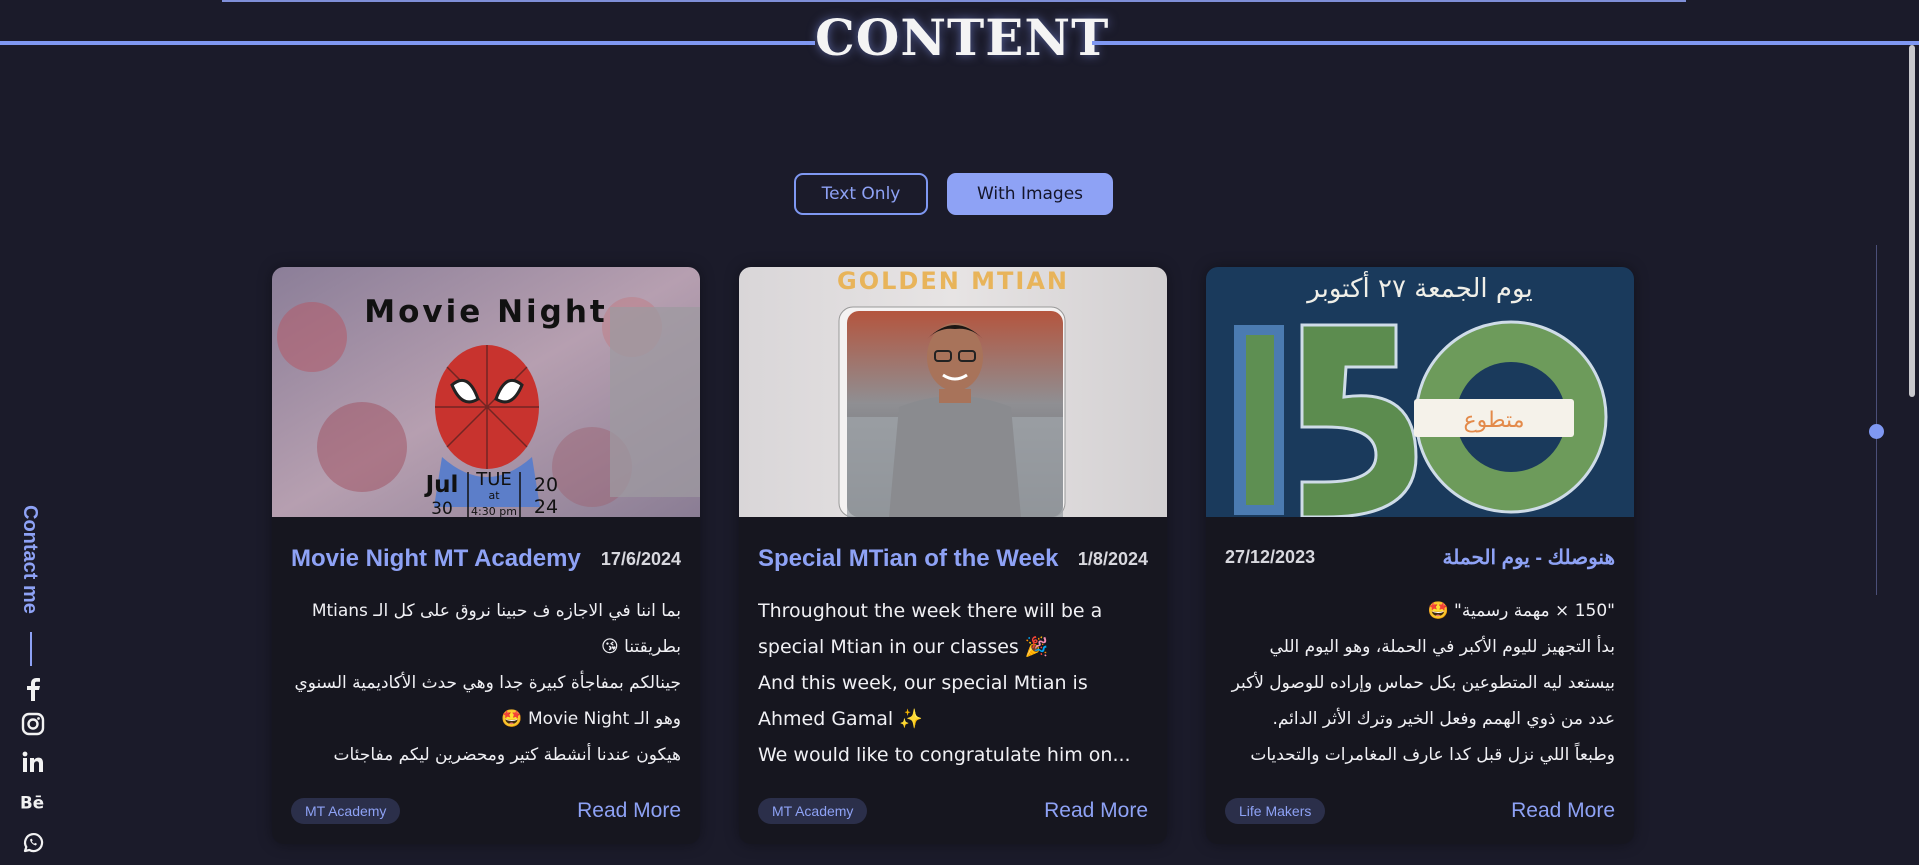 The height and width of the screenshot is (865, 1919). I want to click on card-date: 17/6/2024, so click(640, 558).